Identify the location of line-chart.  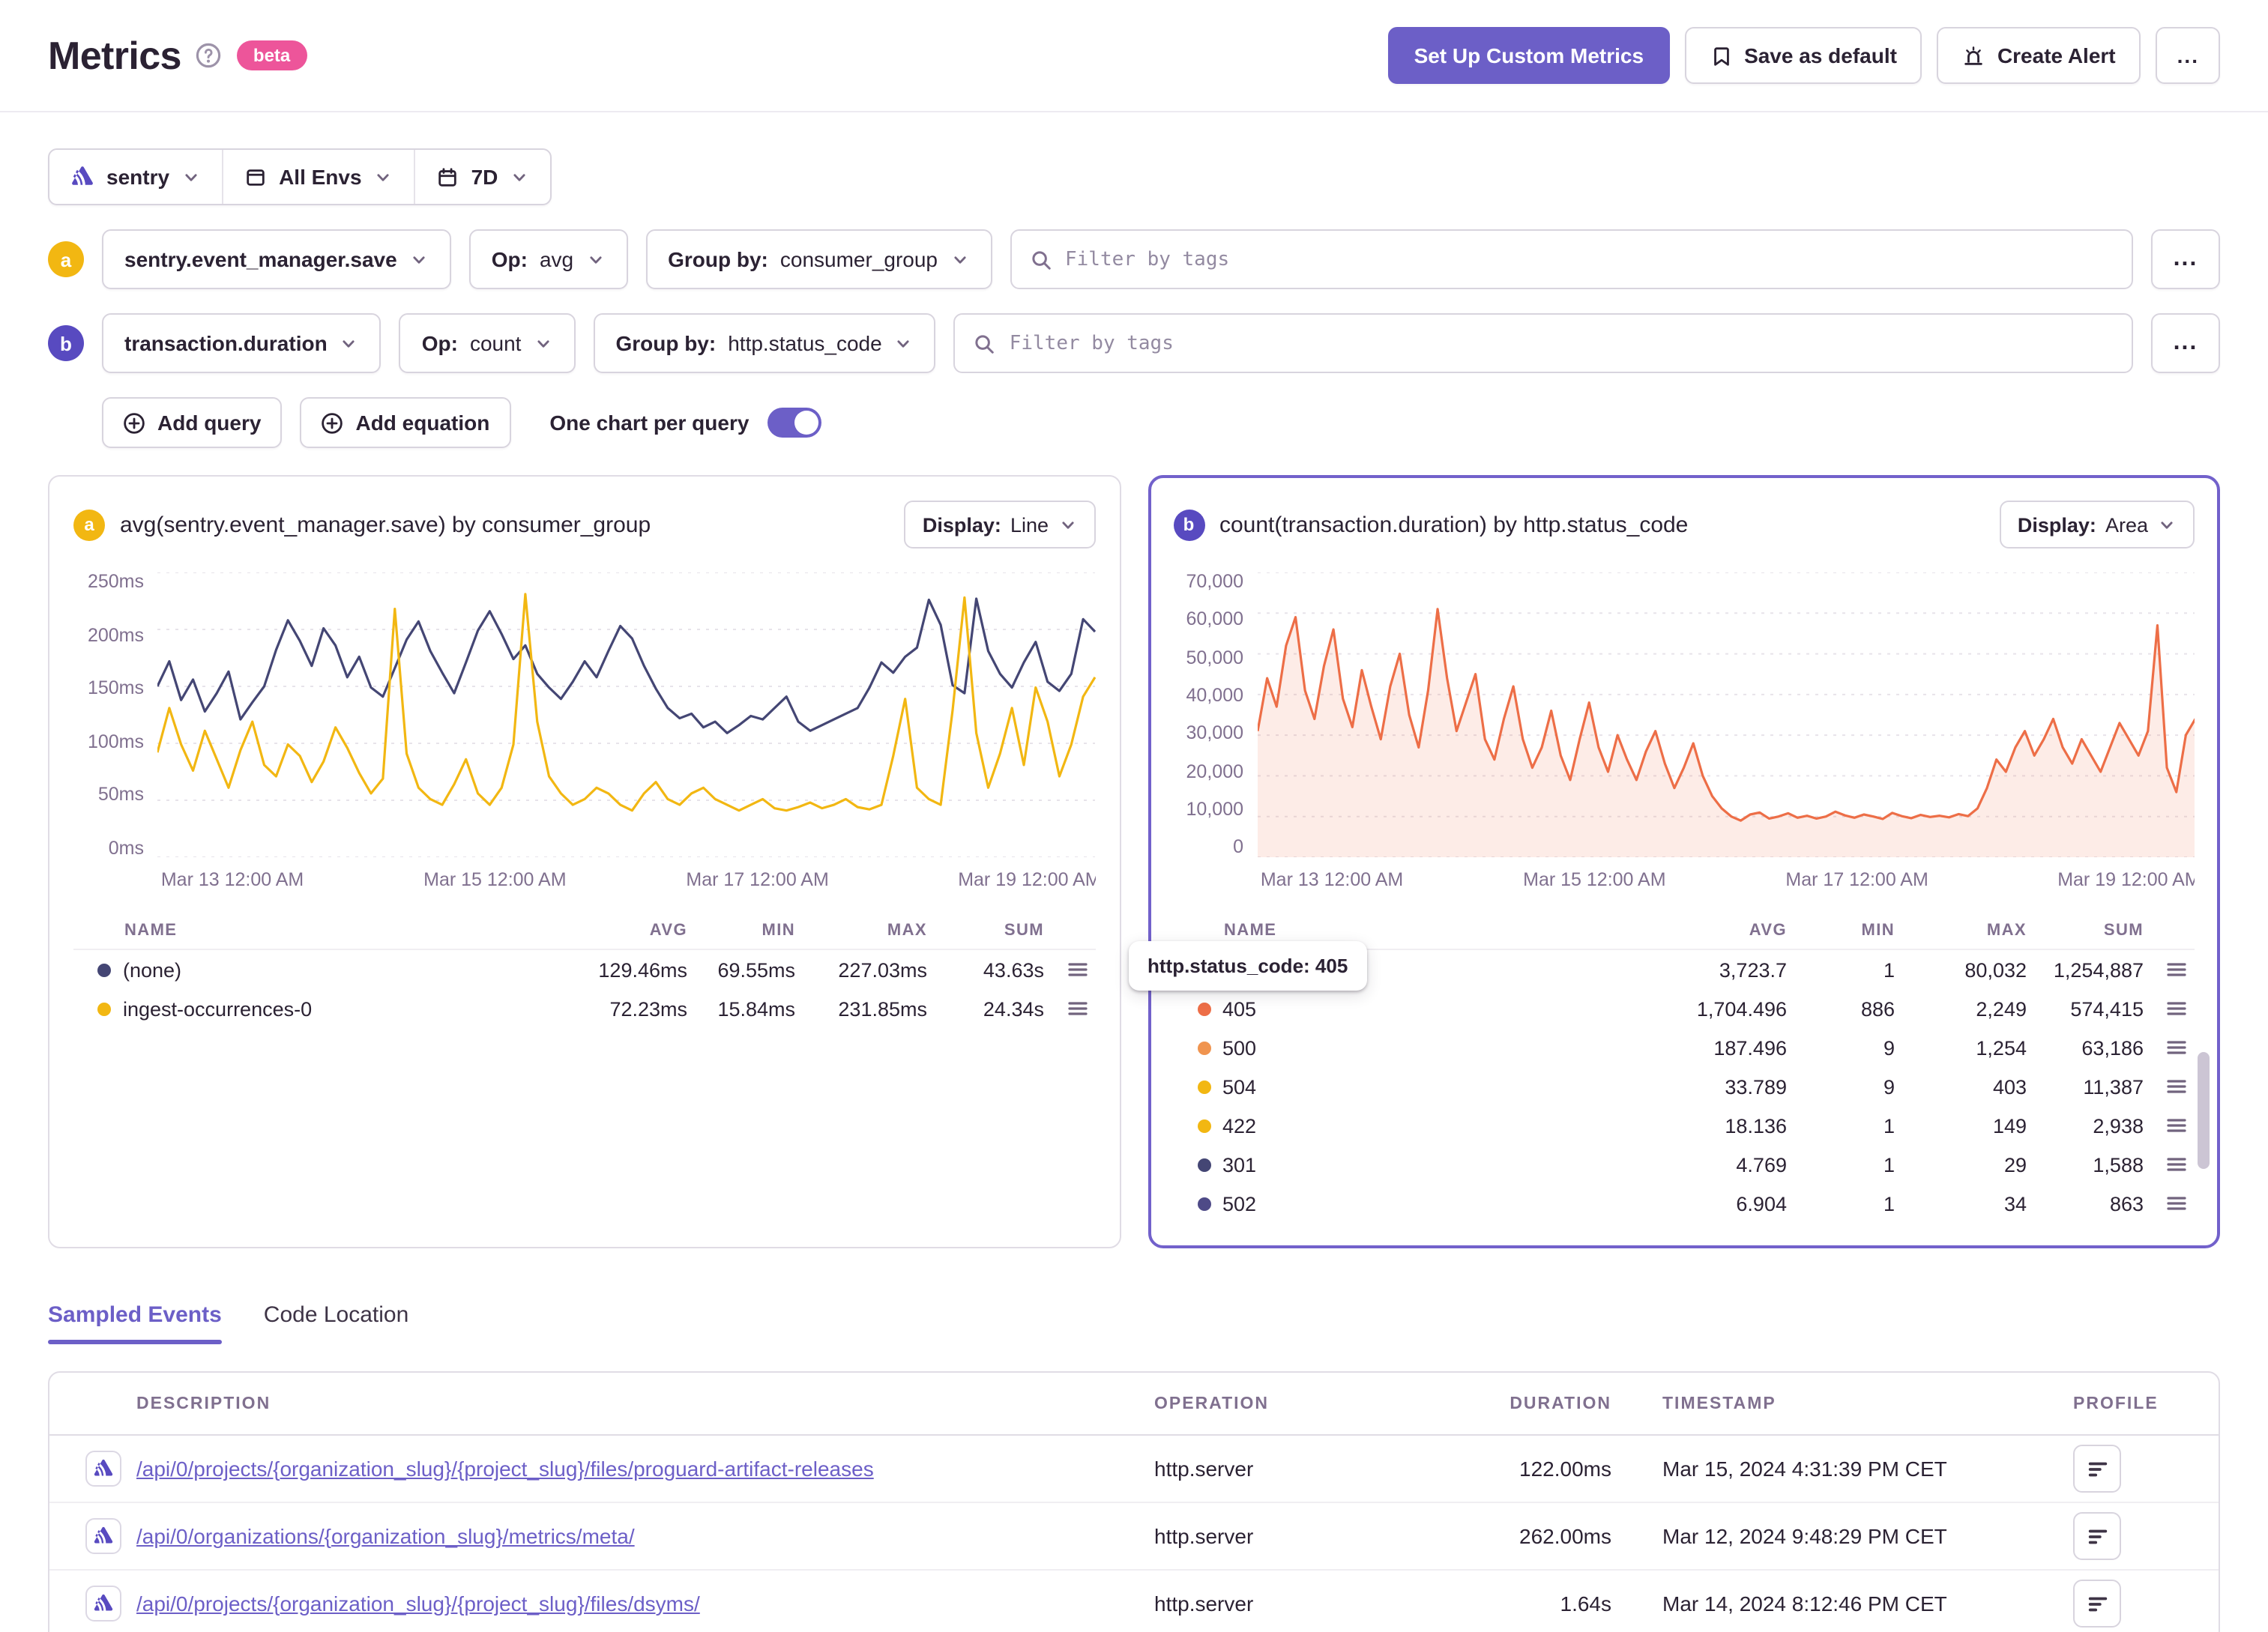
(626, 714).